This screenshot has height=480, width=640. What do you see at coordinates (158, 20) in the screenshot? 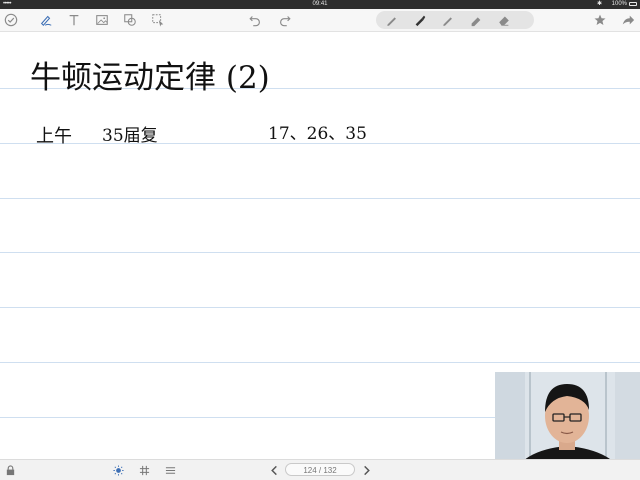
I see `lasso-select-icon` at bounding box center [158, 20].